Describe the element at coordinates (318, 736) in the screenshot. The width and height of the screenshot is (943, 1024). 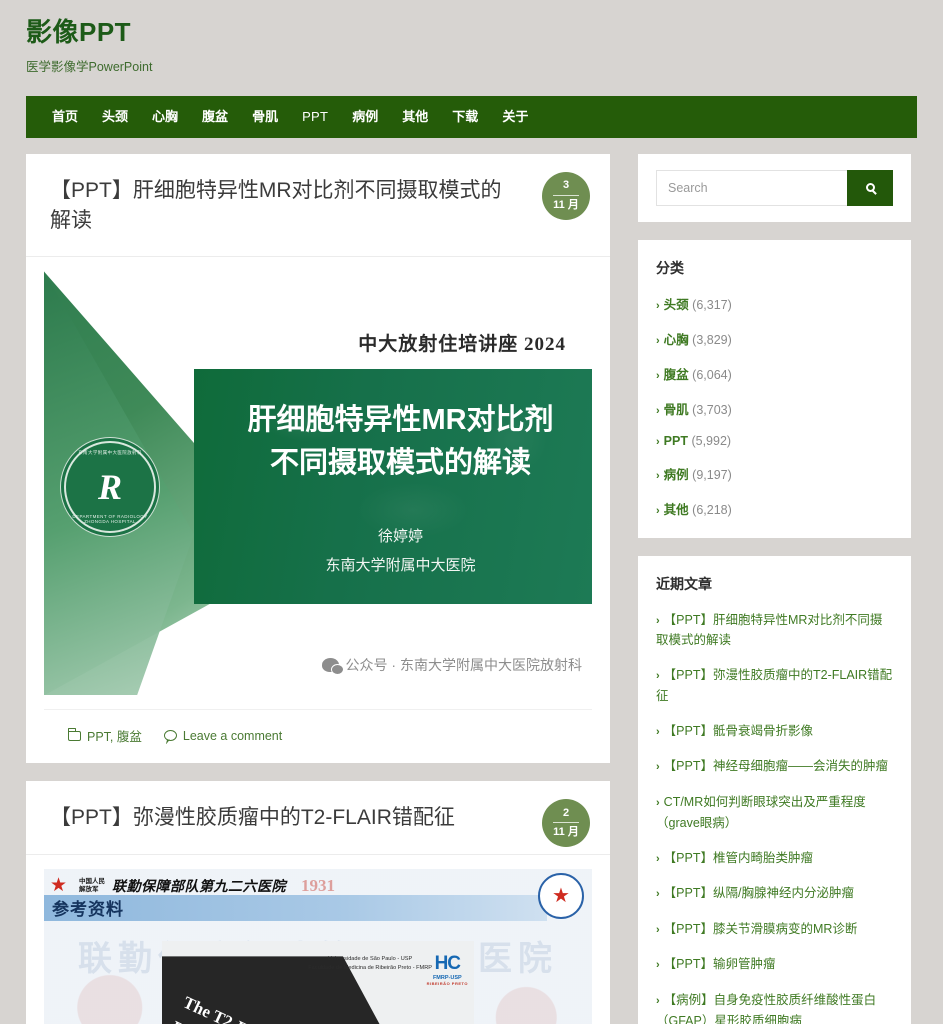
I see `post-meta: PPT, 腹盆 Leave a comment` at that location.